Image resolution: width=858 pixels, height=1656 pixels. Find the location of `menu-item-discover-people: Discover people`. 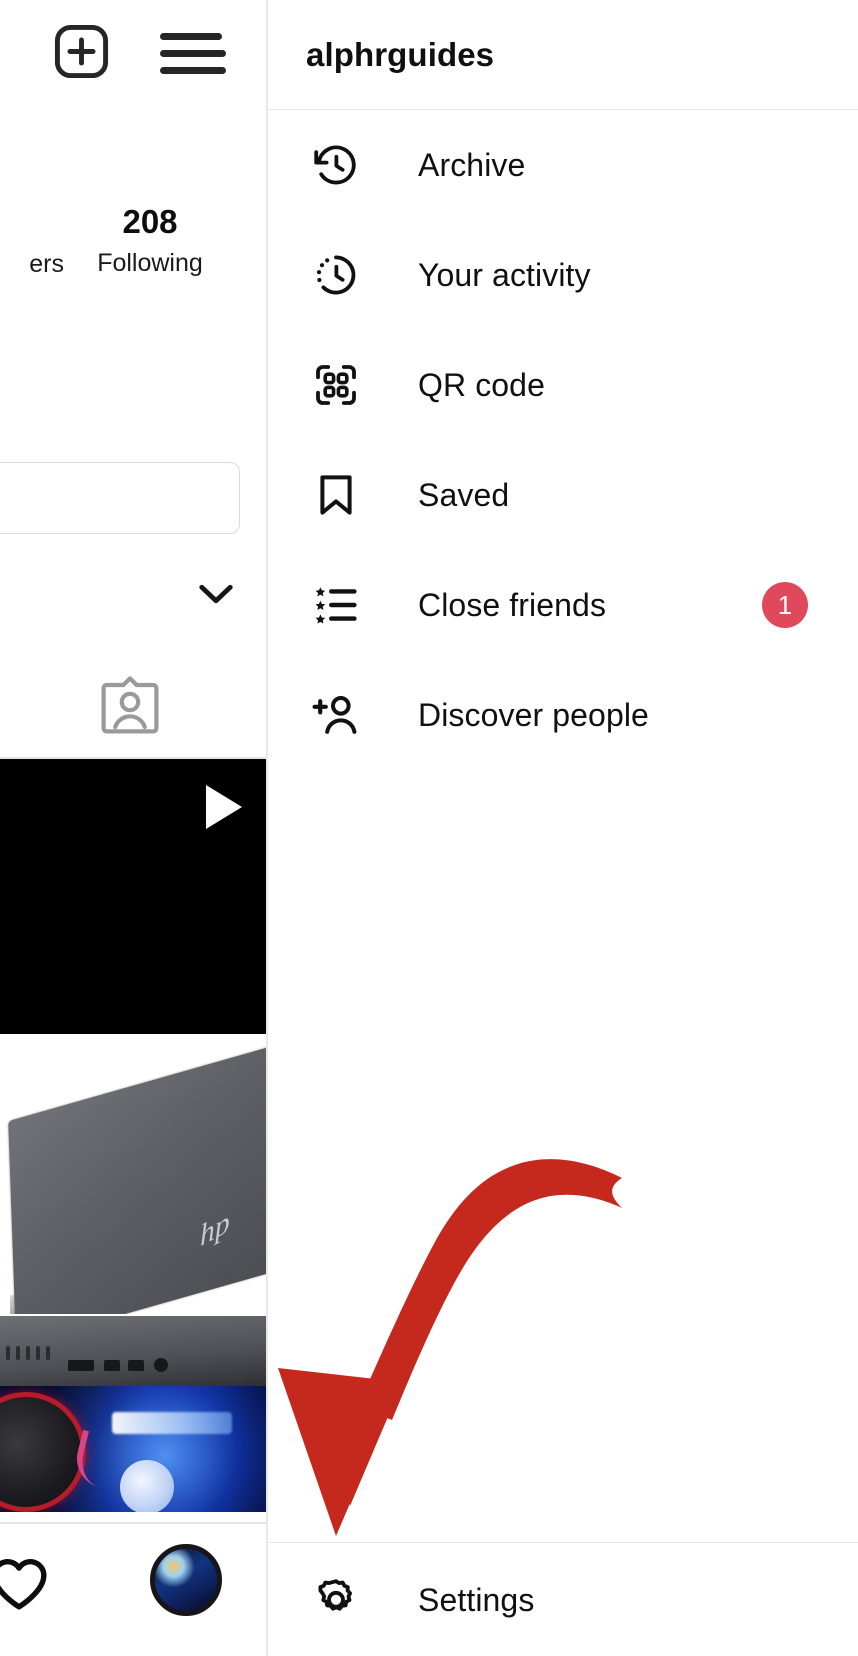

menu-item-discover-people: Discover people is located at coordinates (563, 715).